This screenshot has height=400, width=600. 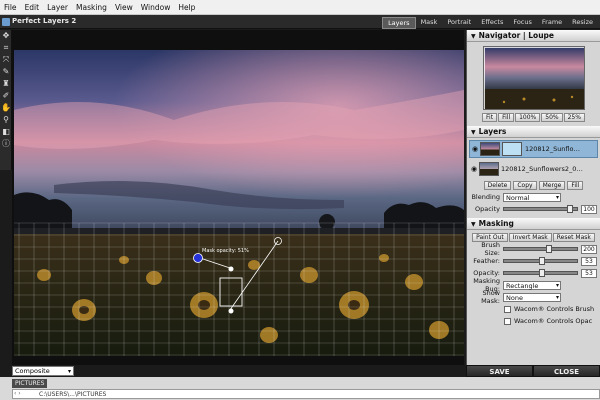 What do you see at coordinates (512, 149) in the screenshot?
I see `layer-mask-thumbnail` at bounding box center [512, 149].